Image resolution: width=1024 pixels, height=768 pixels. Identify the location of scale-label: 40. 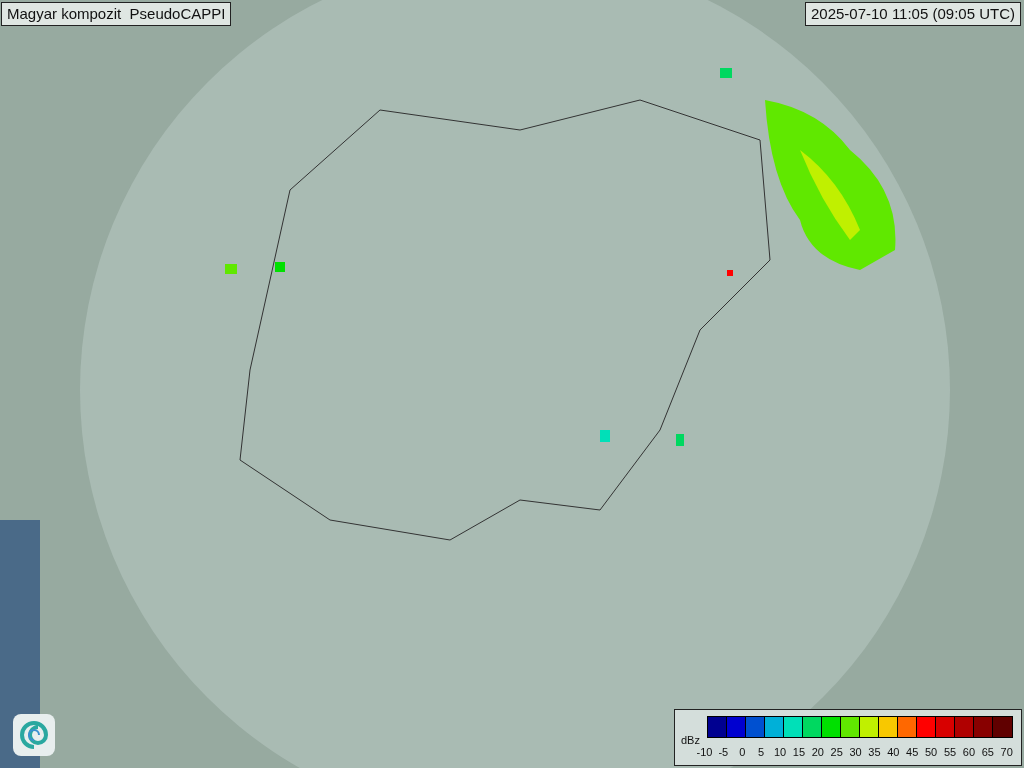
(893, 752).